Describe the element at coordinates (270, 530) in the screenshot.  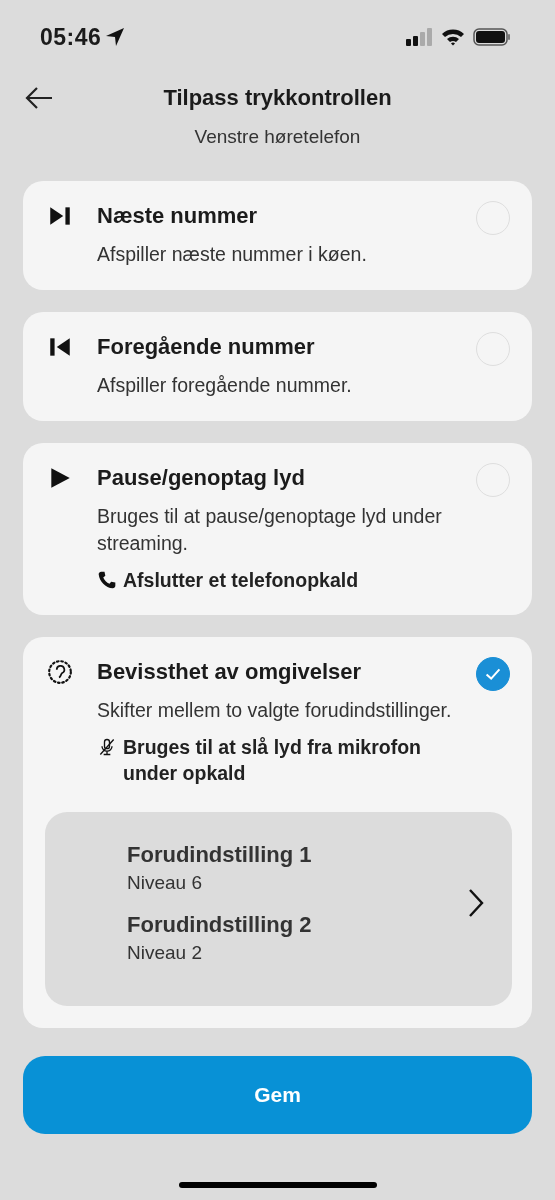
I see `option-description: Bruges til at pause/genoptage lyd under streaming.` at that location.